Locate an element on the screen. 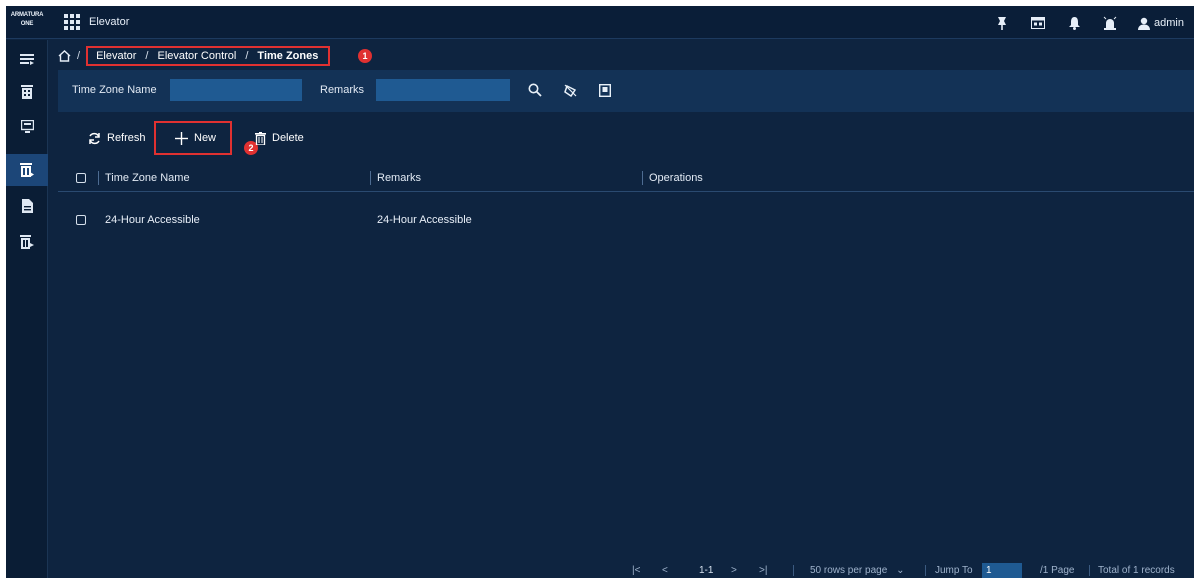  home-icon is located at coordinates (64, 56).